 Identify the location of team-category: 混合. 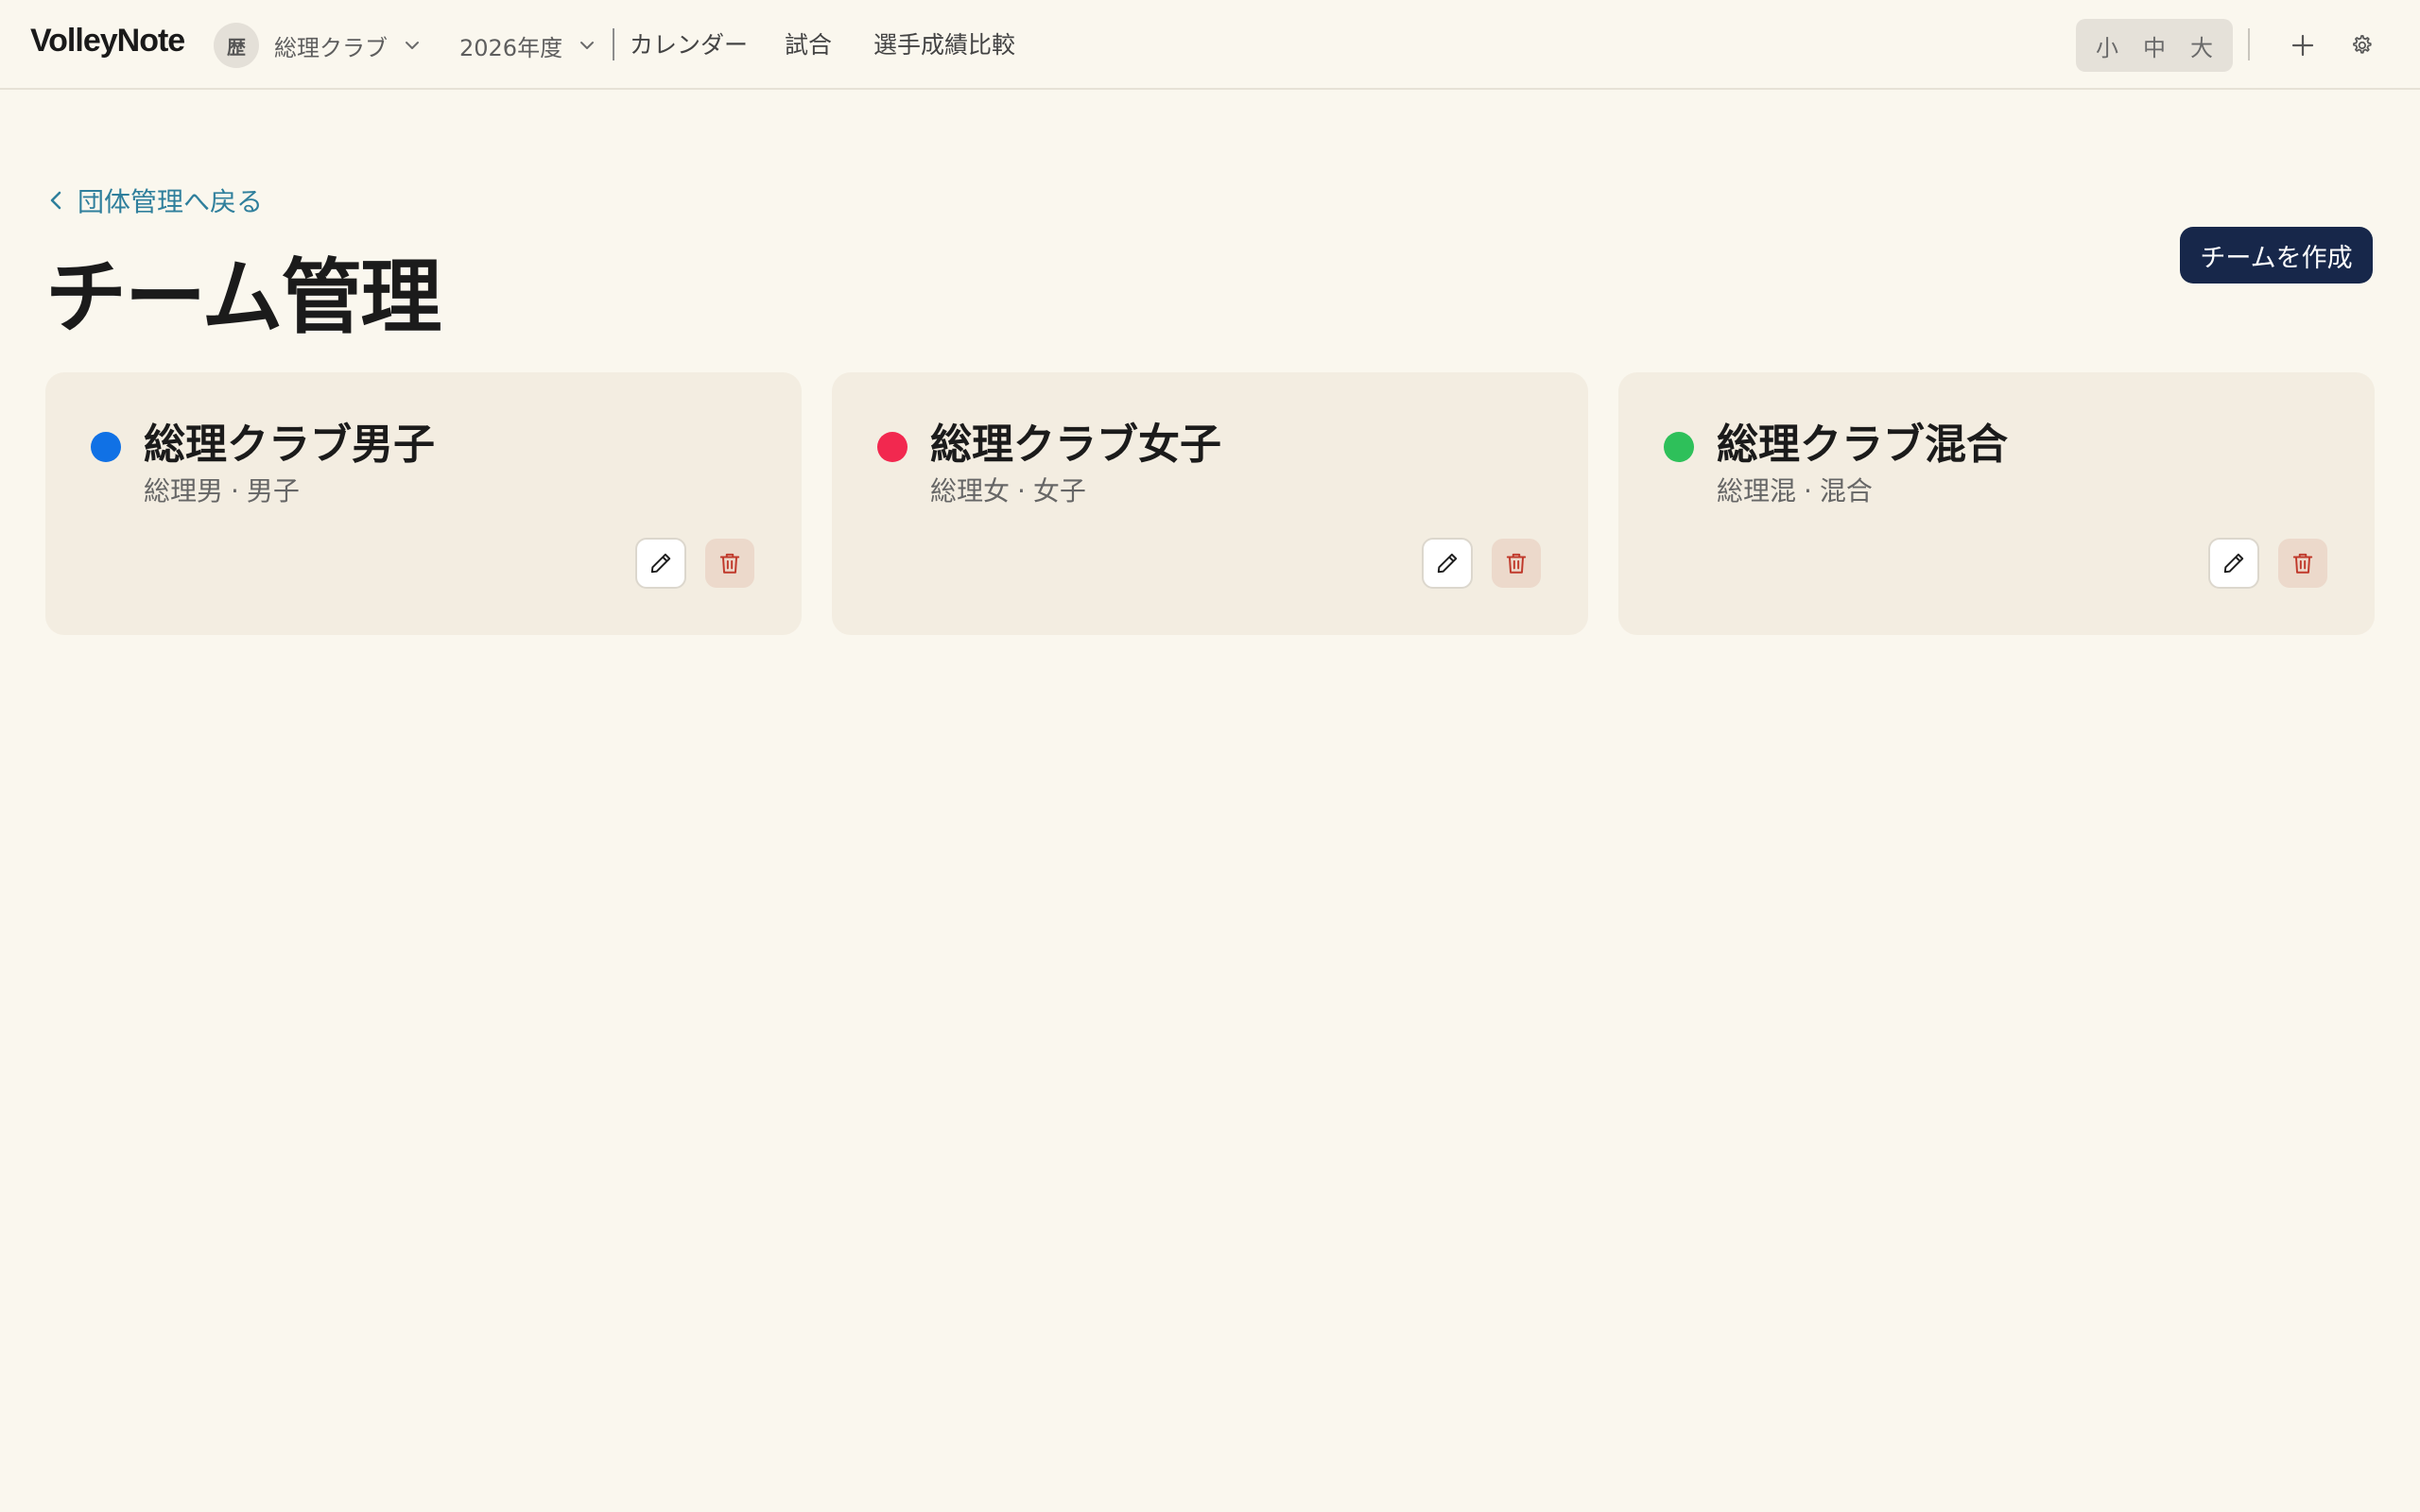
(1846, 491).